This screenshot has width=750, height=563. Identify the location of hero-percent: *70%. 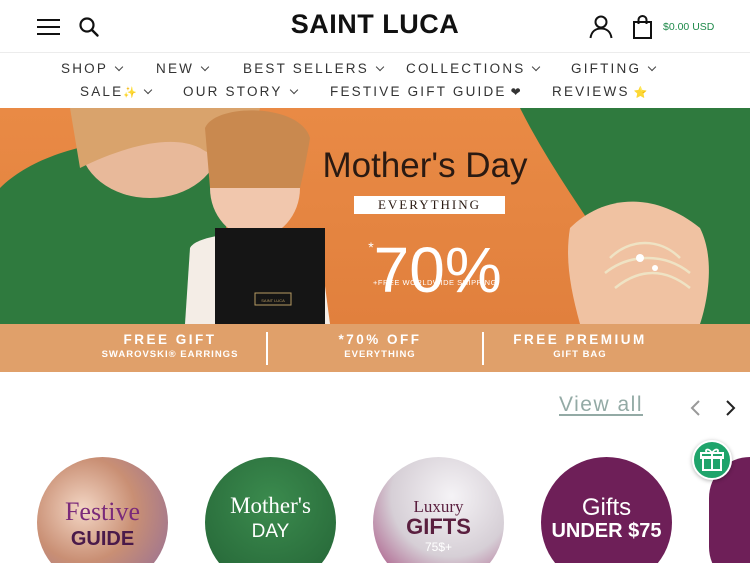
(435, 258).